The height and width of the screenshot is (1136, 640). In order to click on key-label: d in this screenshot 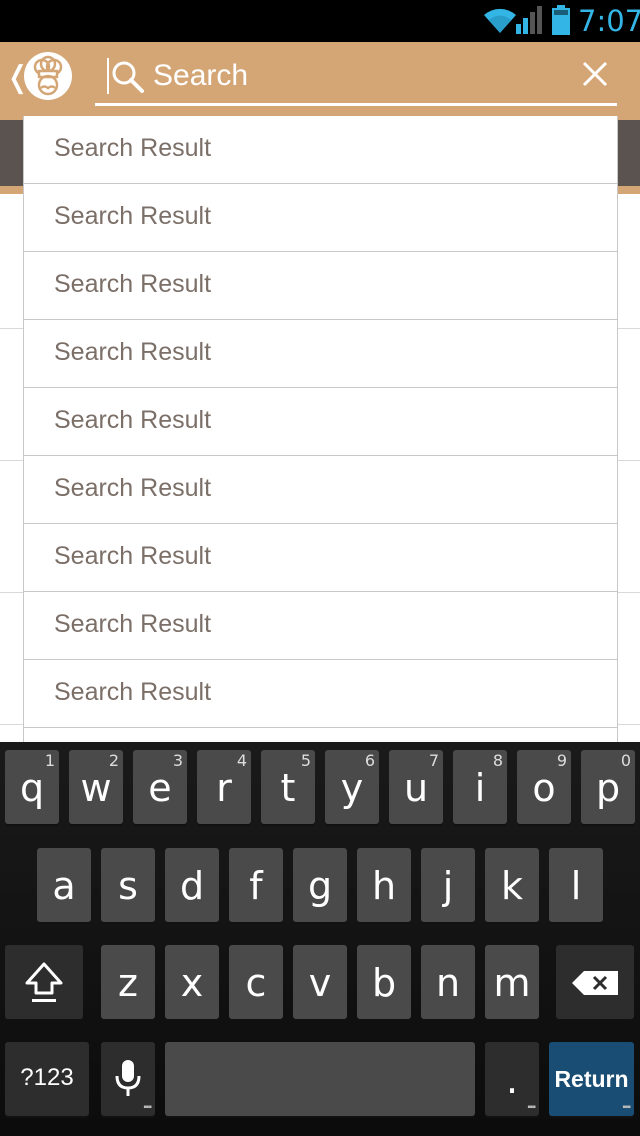, I will do `click(192, 886)`.